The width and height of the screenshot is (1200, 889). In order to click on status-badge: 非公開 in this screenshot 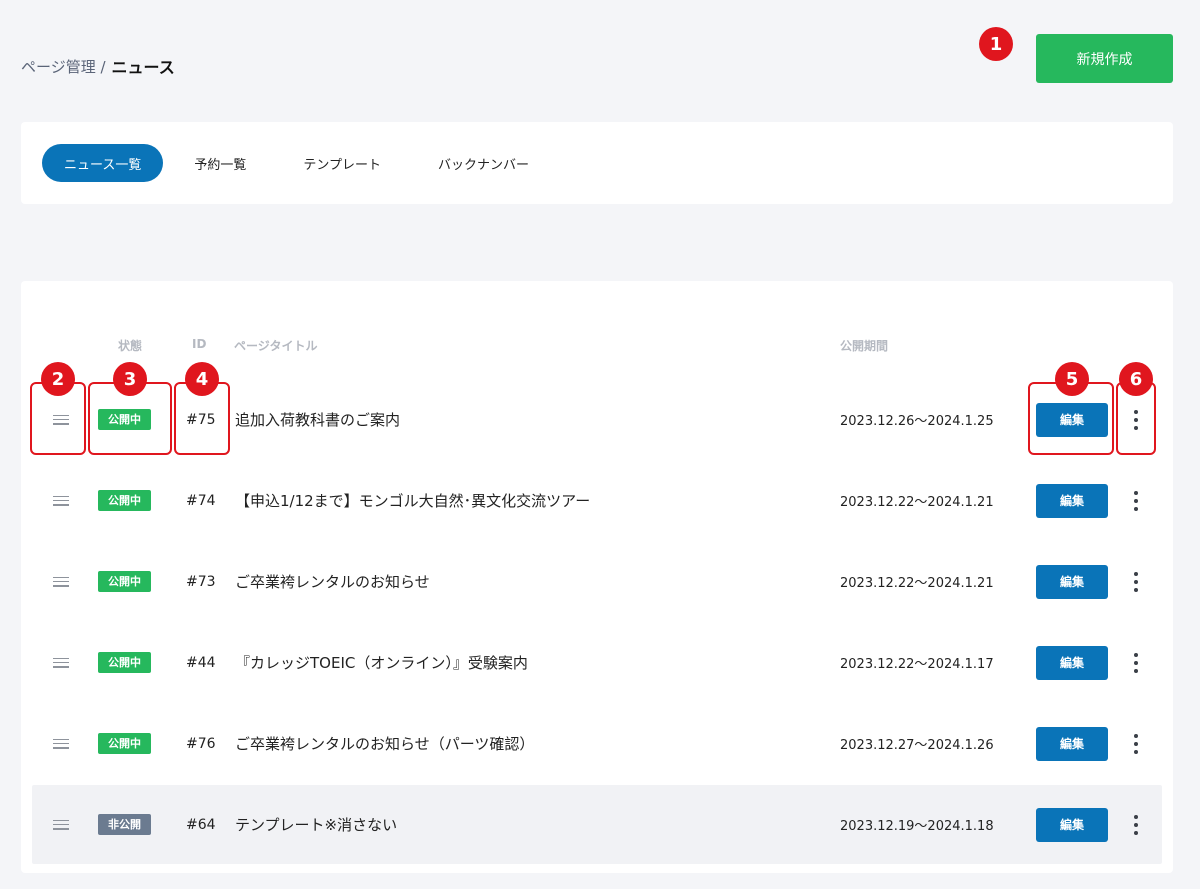, I will do `click(124, 824)`.